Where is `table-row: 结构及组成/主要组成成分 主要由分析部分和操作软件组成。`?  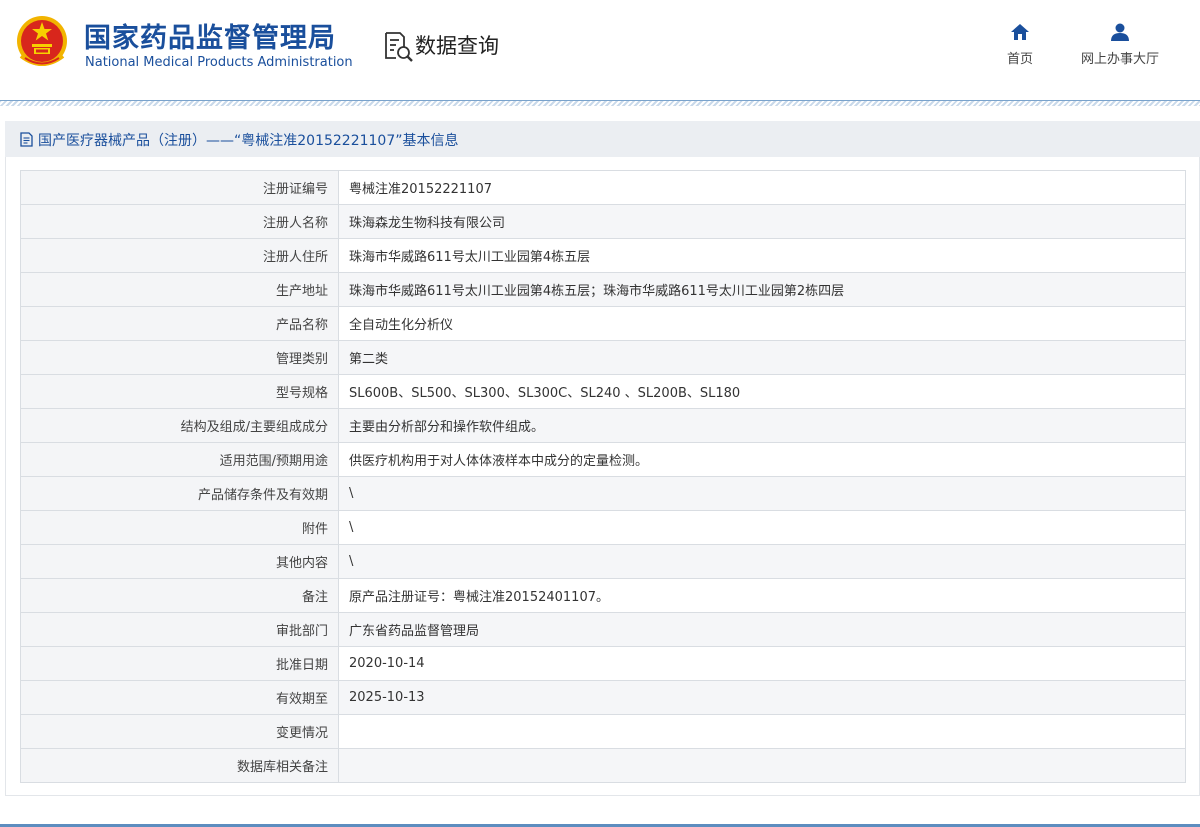 table-row: 结构及组成/主要组成成分 主要由分析部分和操作软件组成。 is located at coordinates (603, 425).